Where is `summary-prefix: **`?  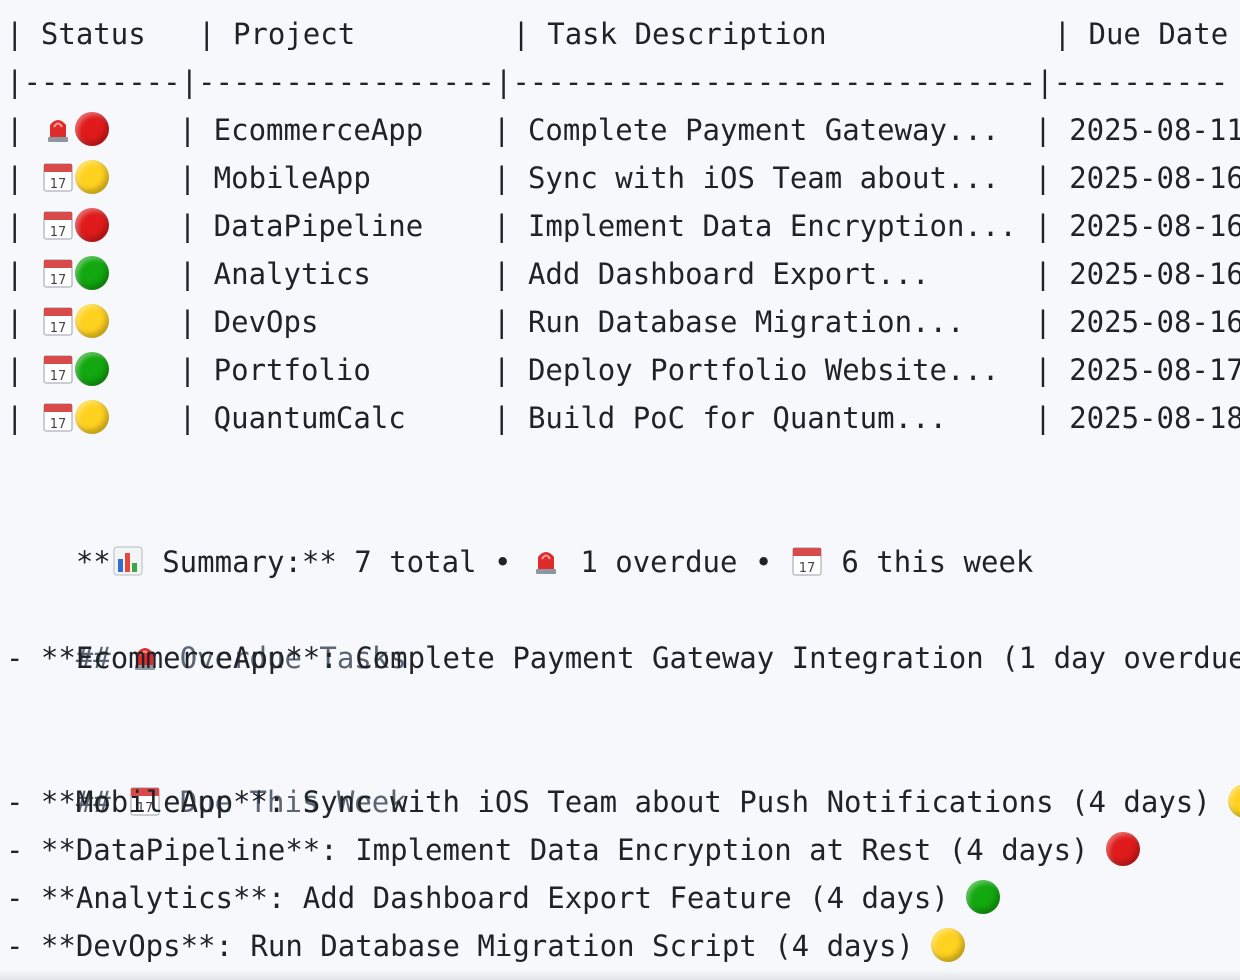
summary-prefix: ** is located at coordinates (93, 562).